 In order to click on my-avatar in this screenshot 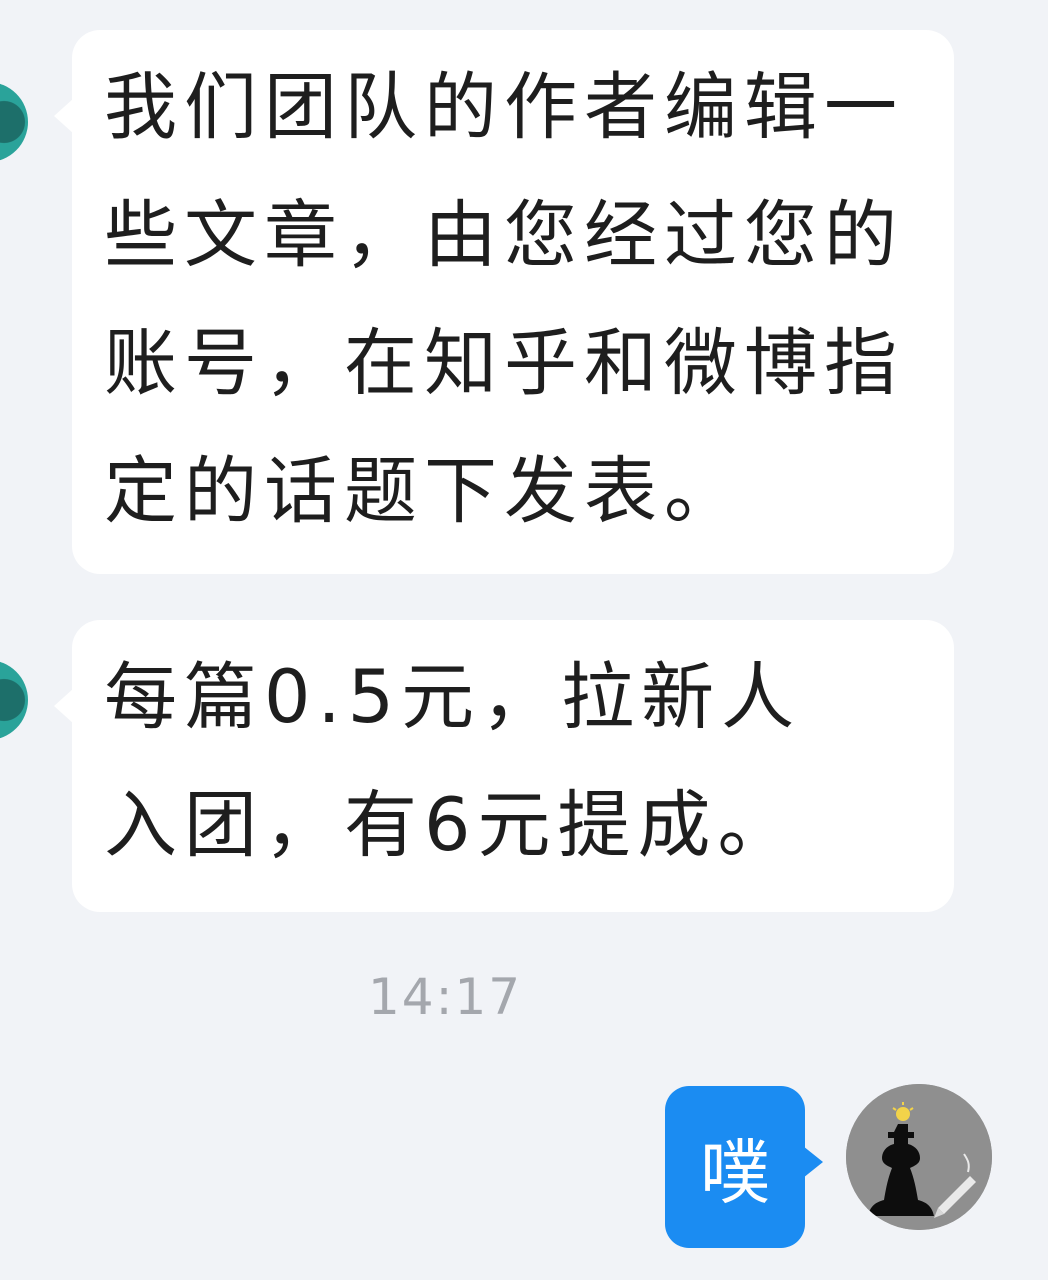, I will do `click(919, 1157)`.